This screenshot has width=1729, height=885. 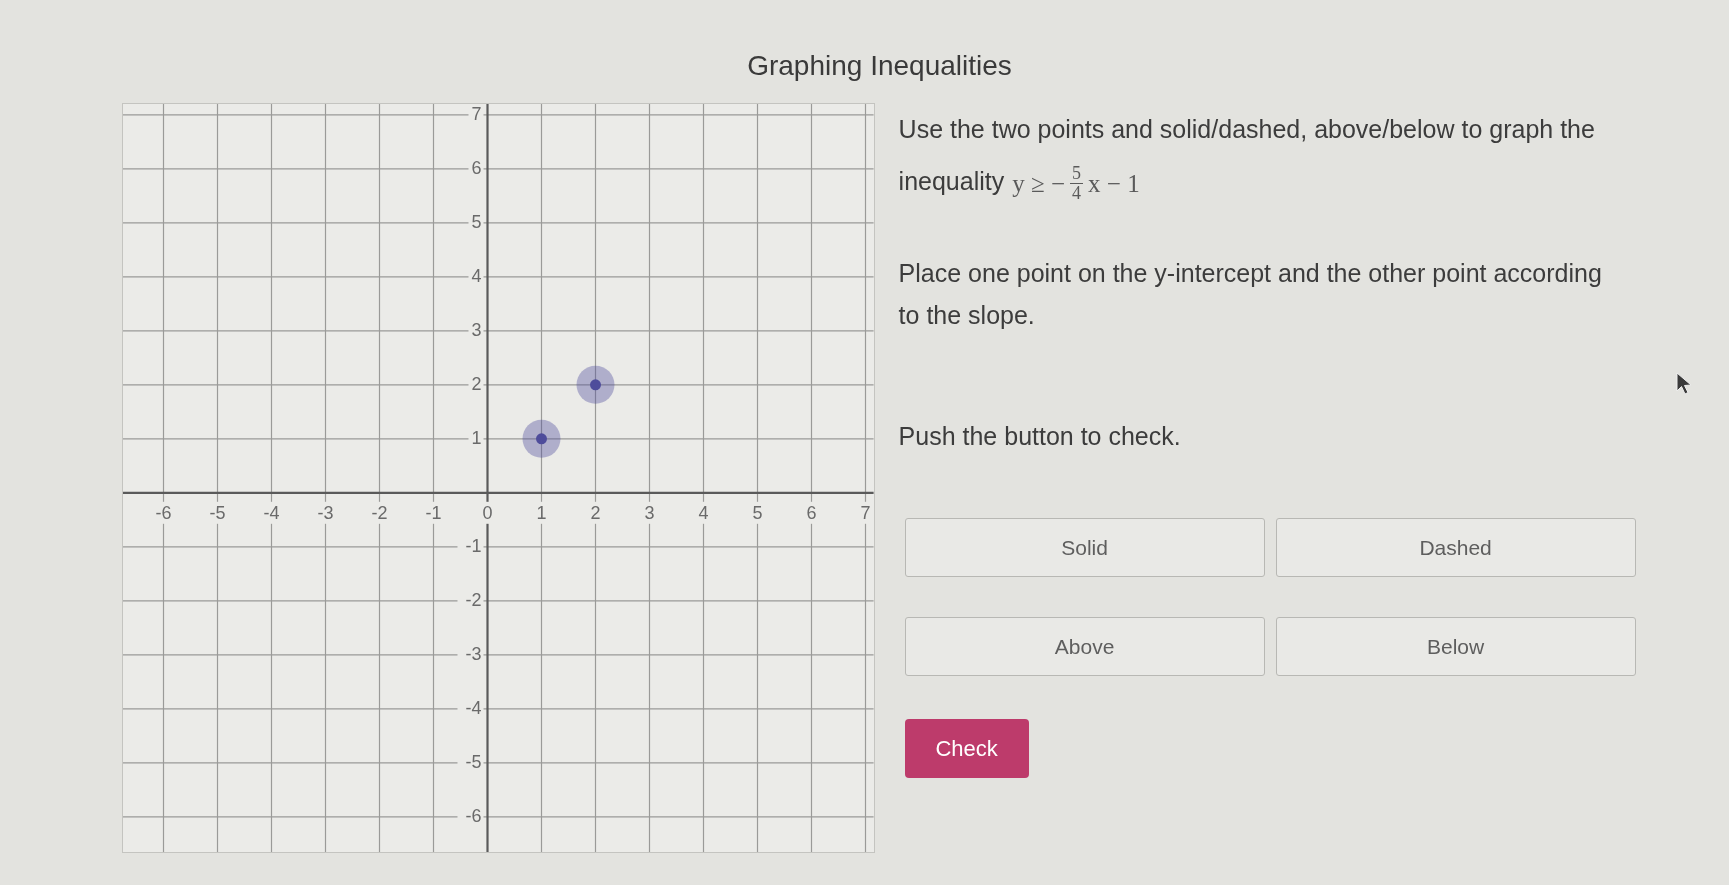 What do you see at coordinates (1455, 547) in the screenshot?
I see `option-button: Dashed` at bounding box center [1455, 547].